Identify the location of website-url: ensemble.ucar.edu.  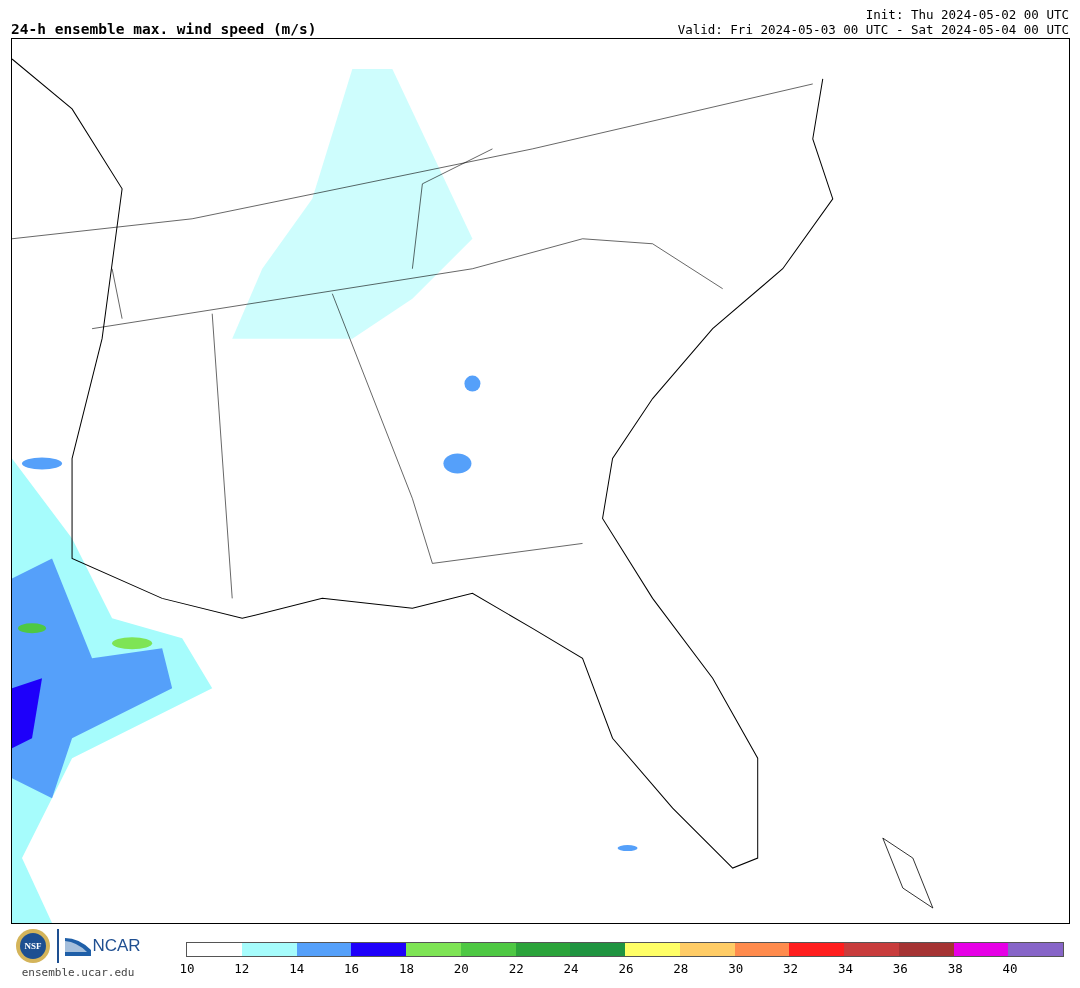
(78, 972).